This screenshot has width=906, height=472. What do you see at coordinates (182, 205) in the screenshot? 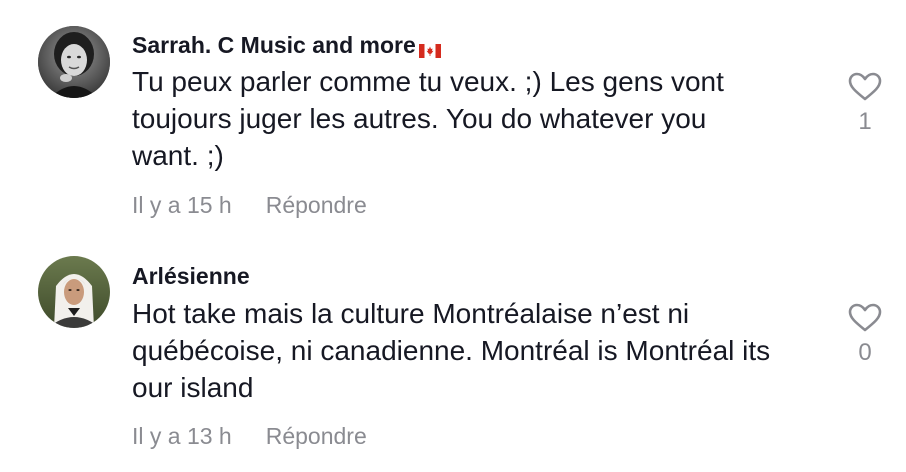
I see `comment-timestamp: Il y a 15 h` at bounding box center [182, 205].